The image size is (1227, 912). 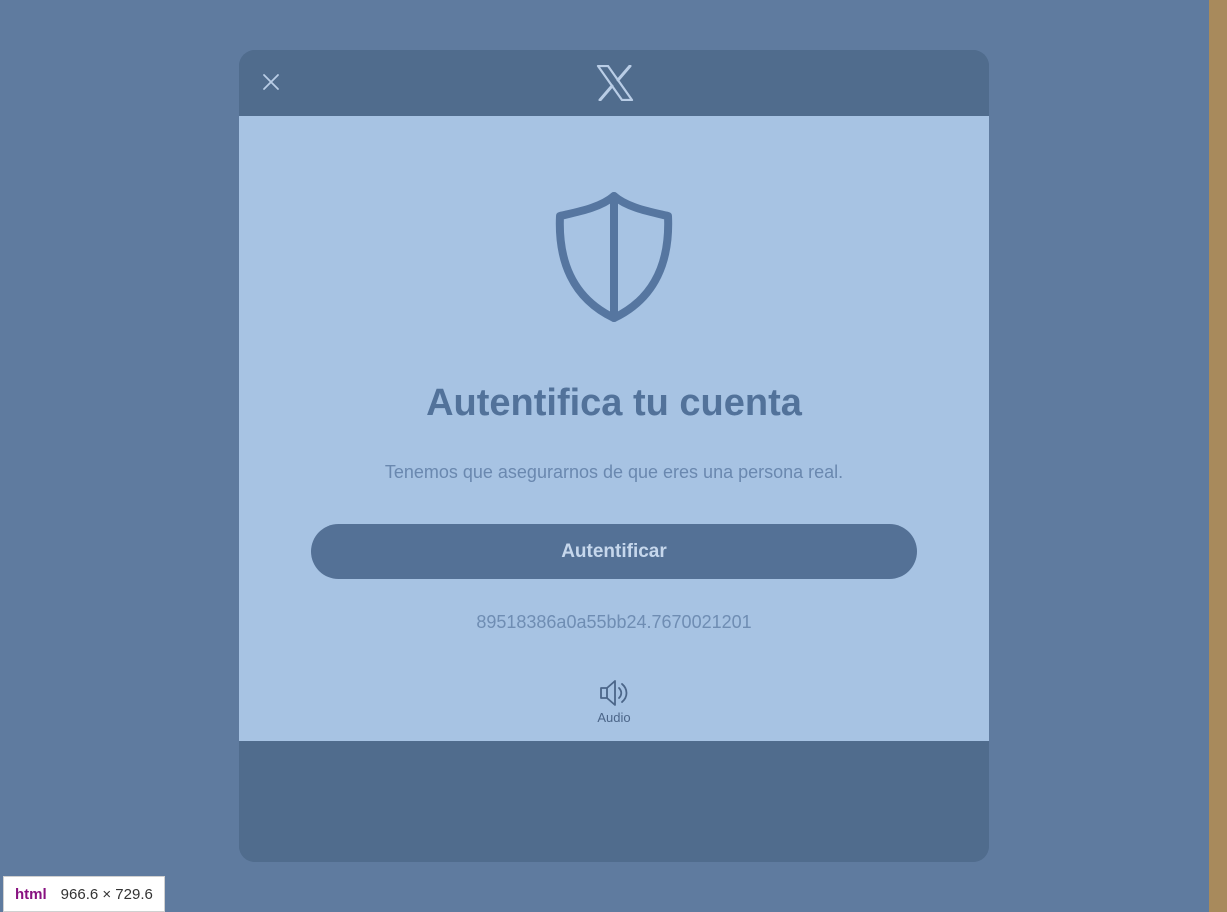 I want to click on modal-header, so click(x=614, y=83).